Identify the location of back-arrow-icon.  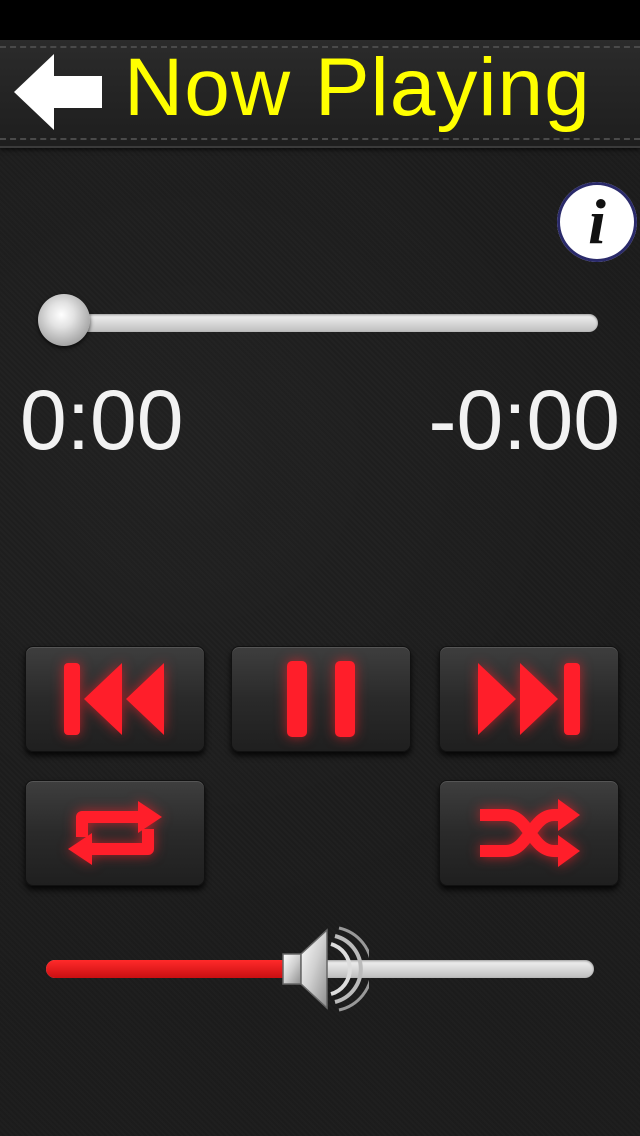
(58, 92).